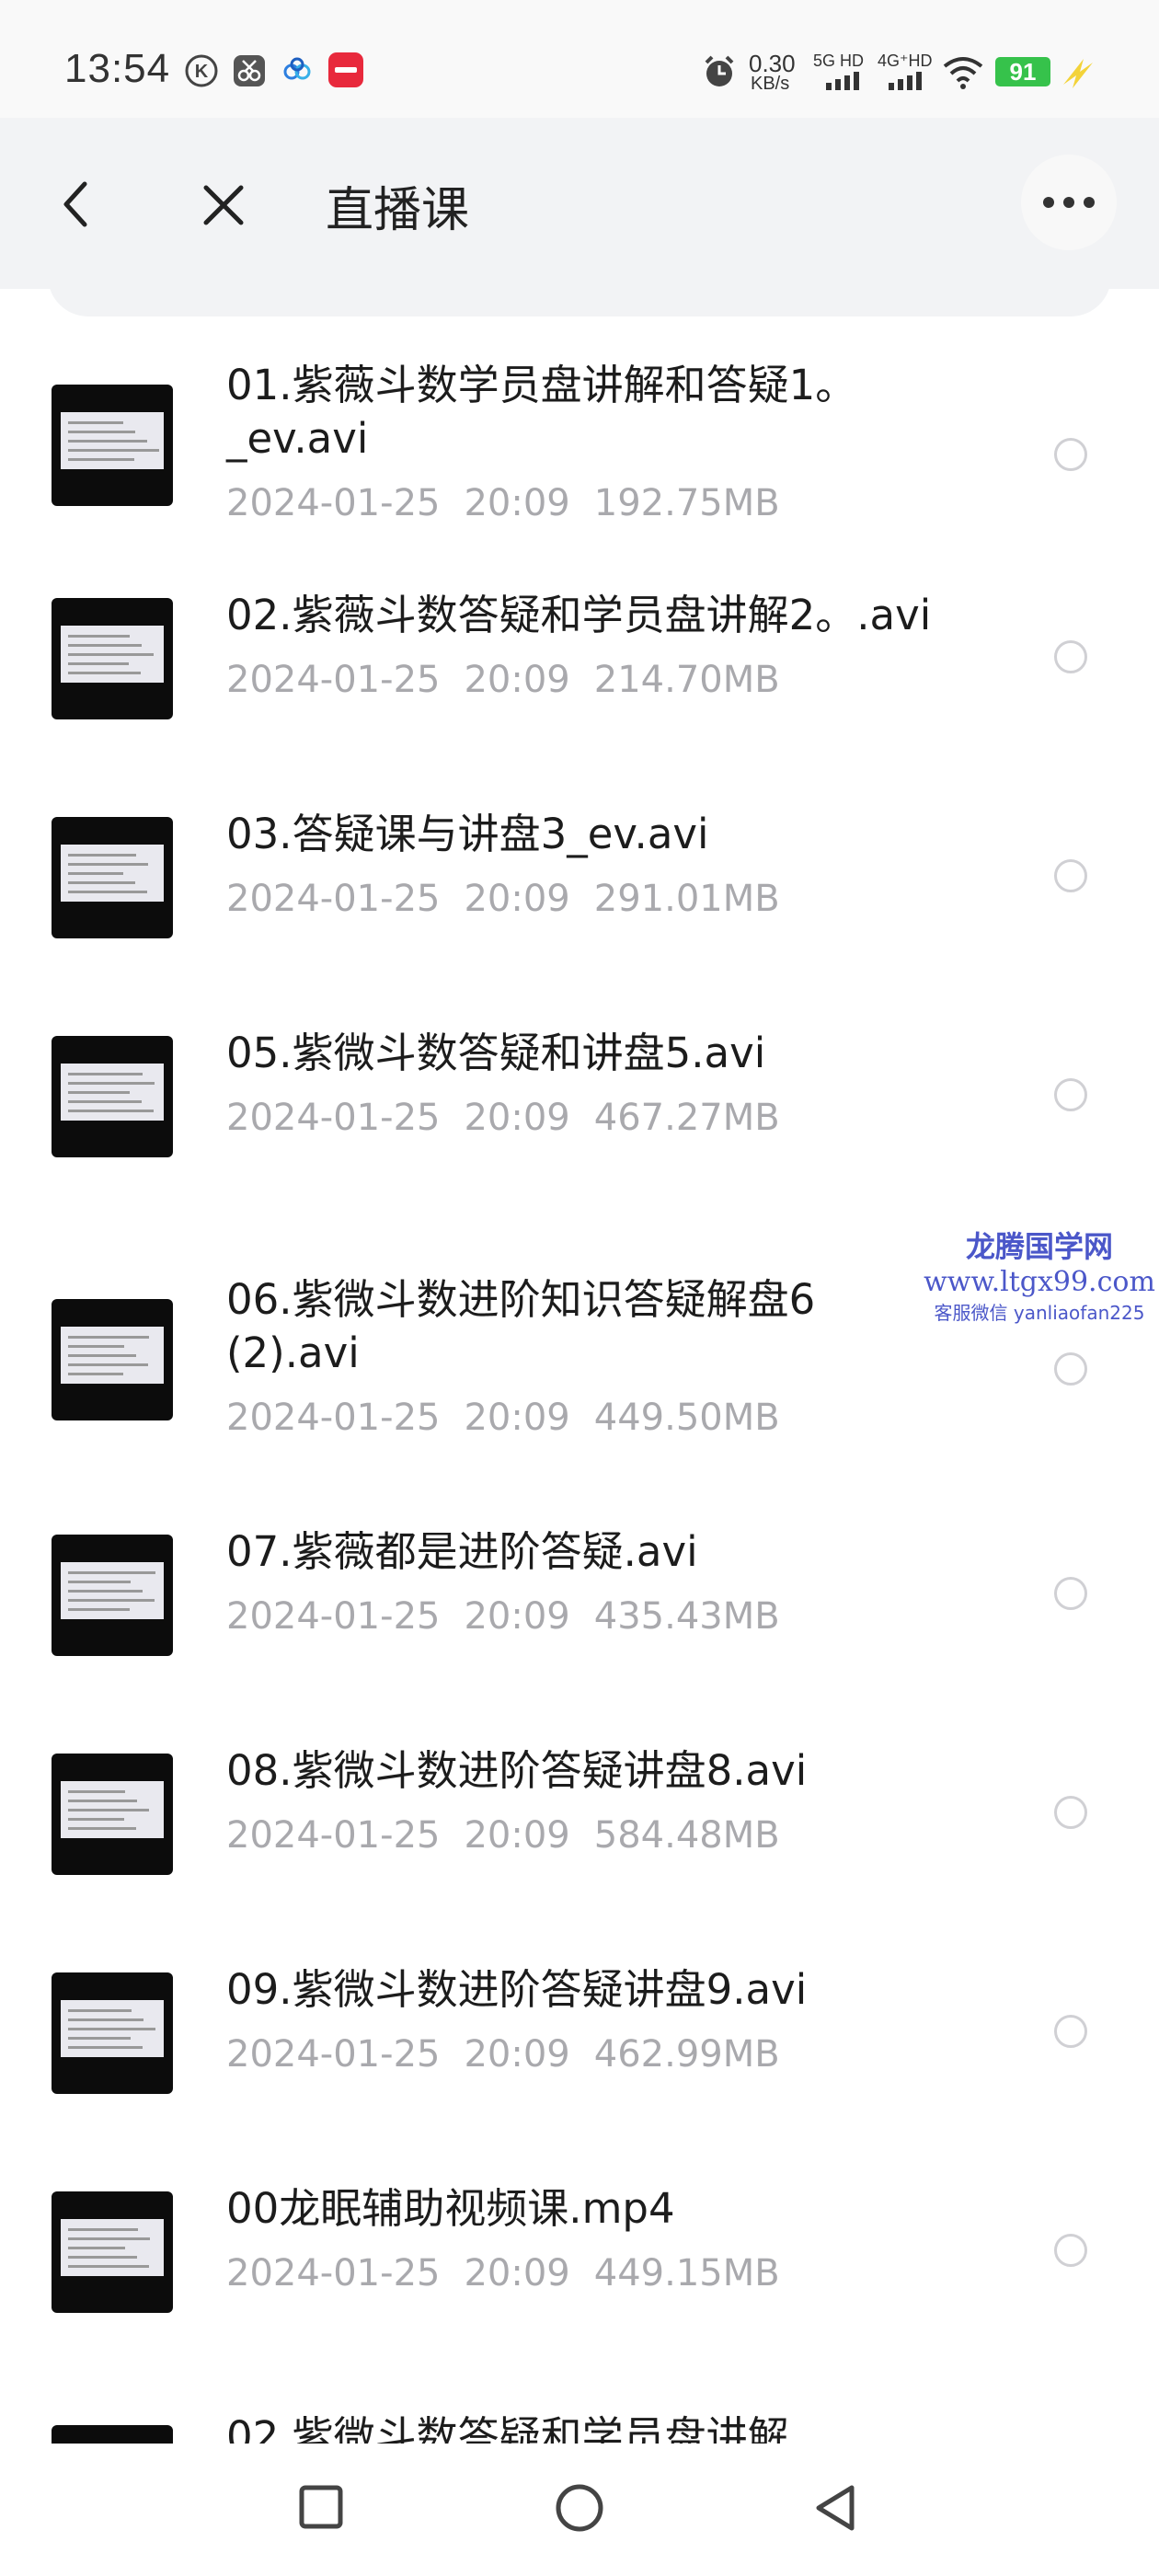  I want to click on file-name: 06.紫微斗数进阶知识答疑解盘6 (2).avi, so click(521, 1326).